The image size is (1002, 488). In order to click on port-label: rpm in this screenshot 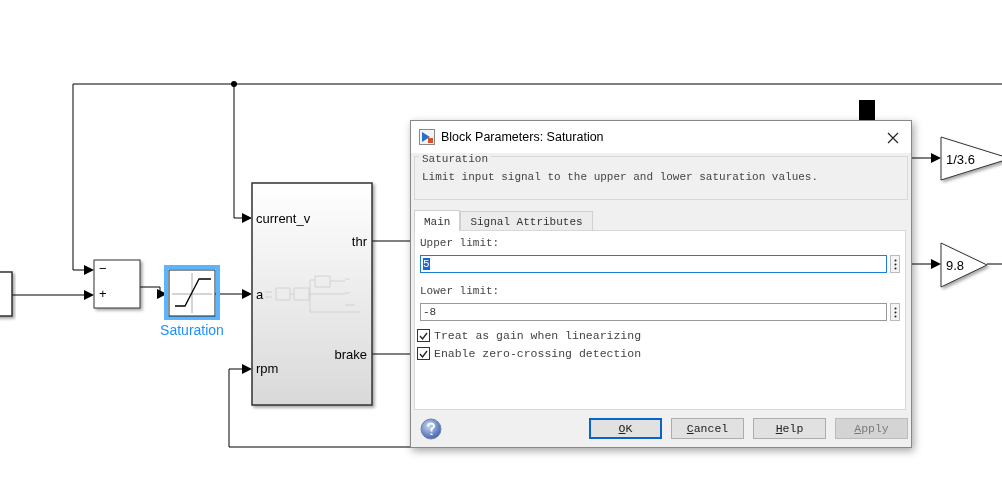, I will do `click(267, 368)`.